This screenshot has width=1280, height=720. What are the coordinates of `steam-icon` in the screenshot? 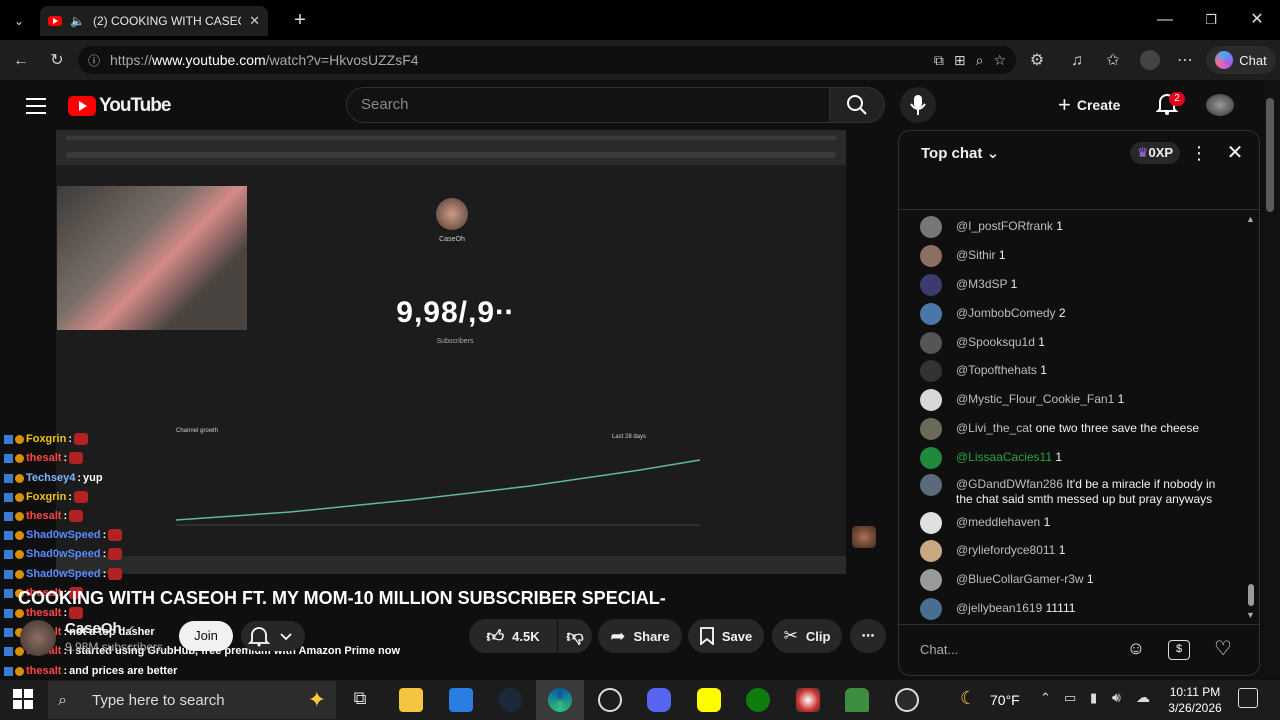 It's located at (510, 700).